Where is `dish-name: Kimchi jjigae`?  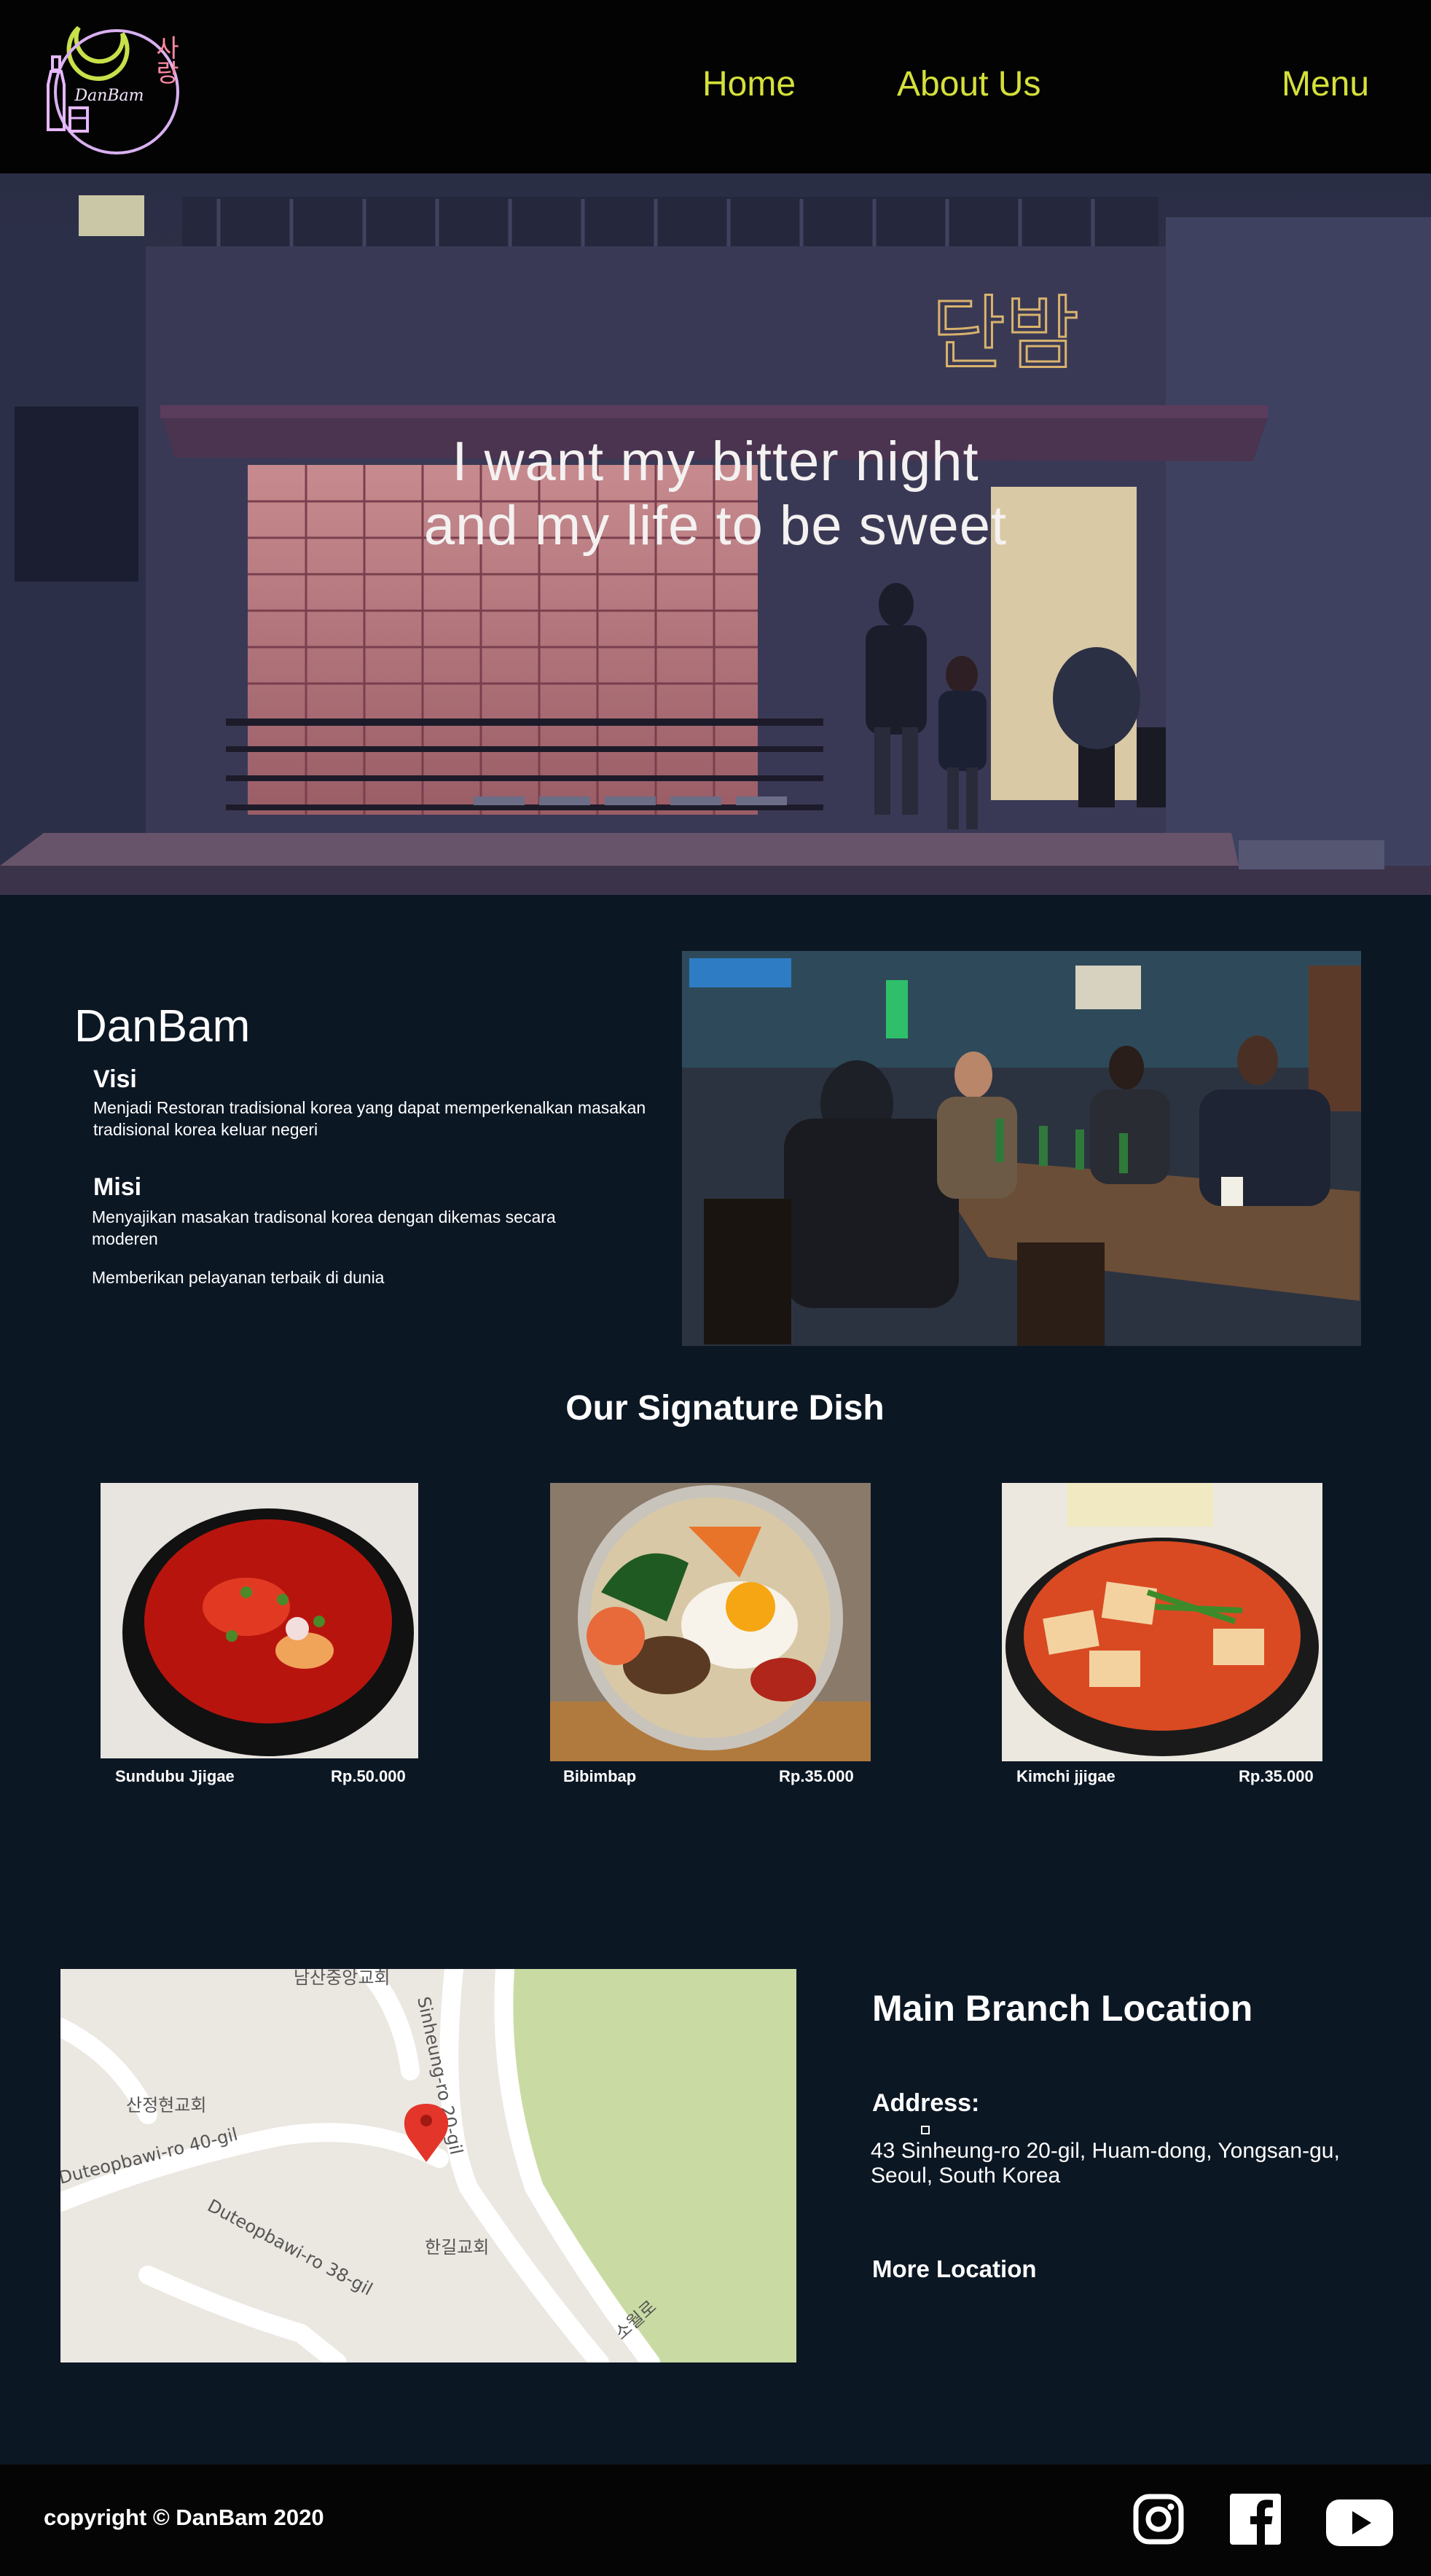
dish-name: Kimchi jjigae is located at coordinates (1066, 1776).